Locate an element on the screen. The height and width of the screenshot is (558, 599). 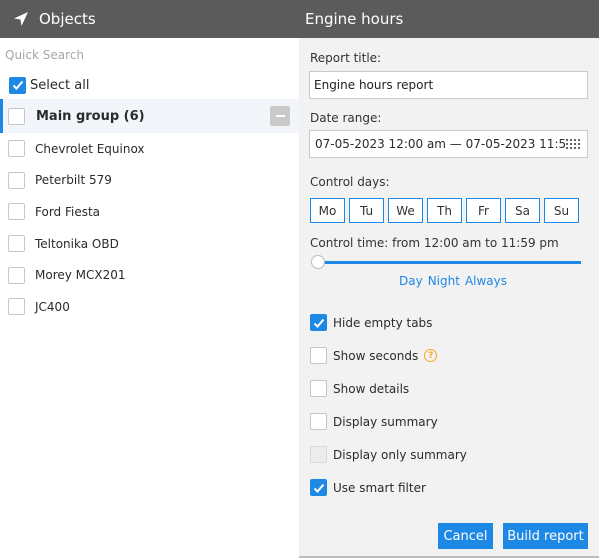
report-header: Engine hours is located at coordinates (449, 19).